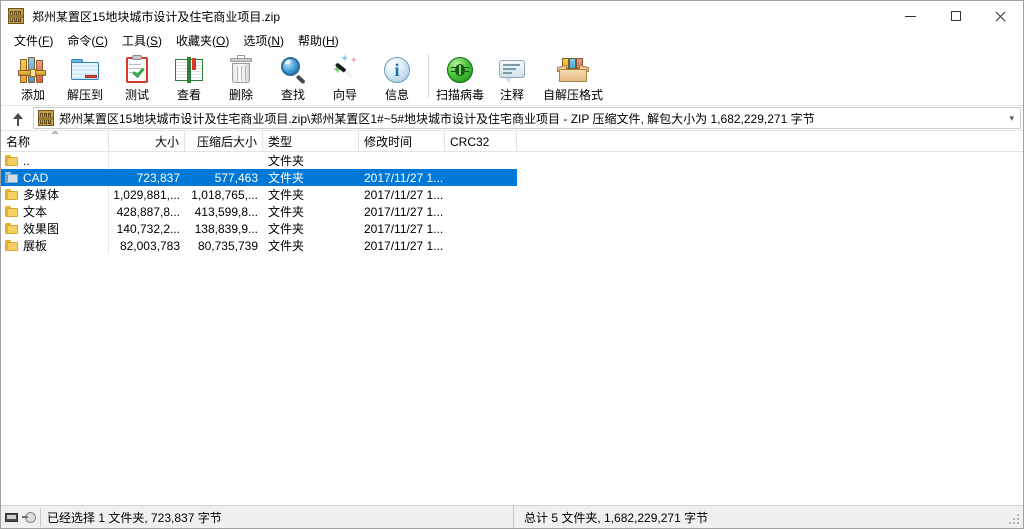 The height and width of the screenshot is (529, 1024). I want to click on toolbar-delete-button: 删除, so click(241, 78).